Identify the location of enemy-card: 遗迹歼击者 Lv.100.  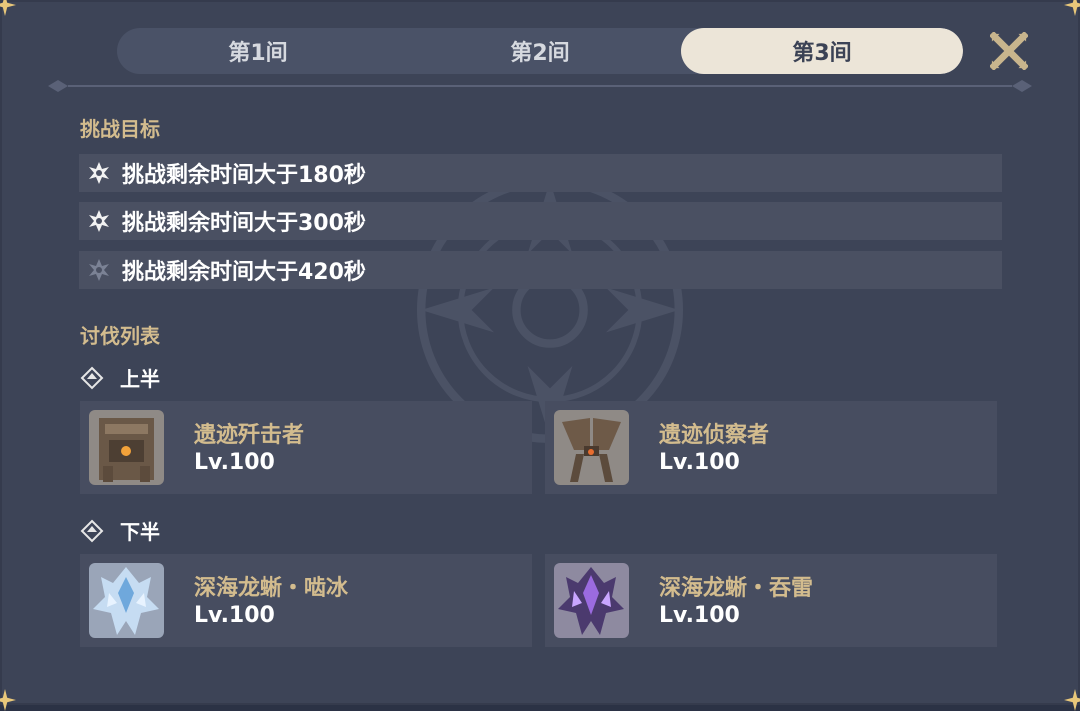
(306, 447).